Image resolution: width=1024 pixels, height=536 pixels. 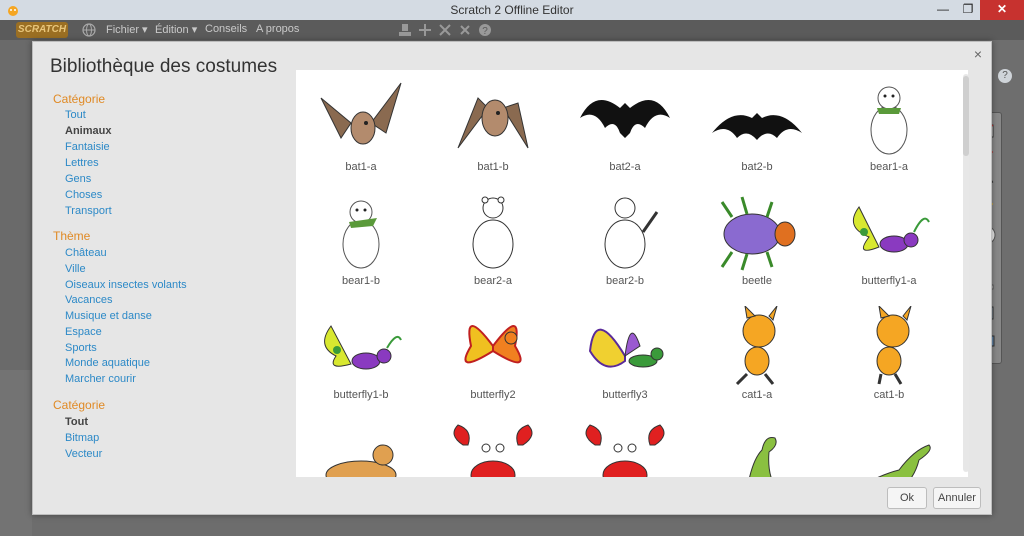 What do you see at coordinates (966, 273) in the screenshot?
I see `costume-grid-scrollbar` at bounding box center [966, 273].